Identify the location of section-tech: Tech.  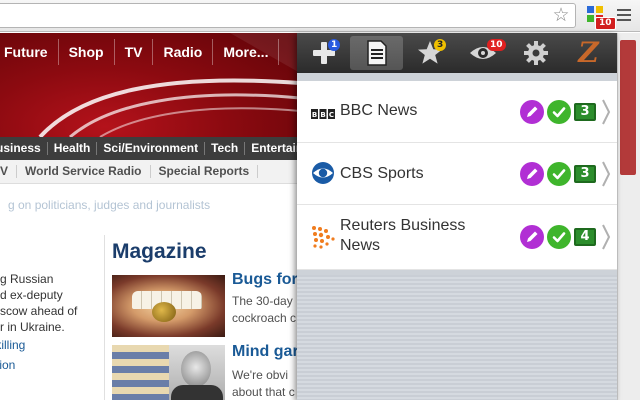
(225, 148).